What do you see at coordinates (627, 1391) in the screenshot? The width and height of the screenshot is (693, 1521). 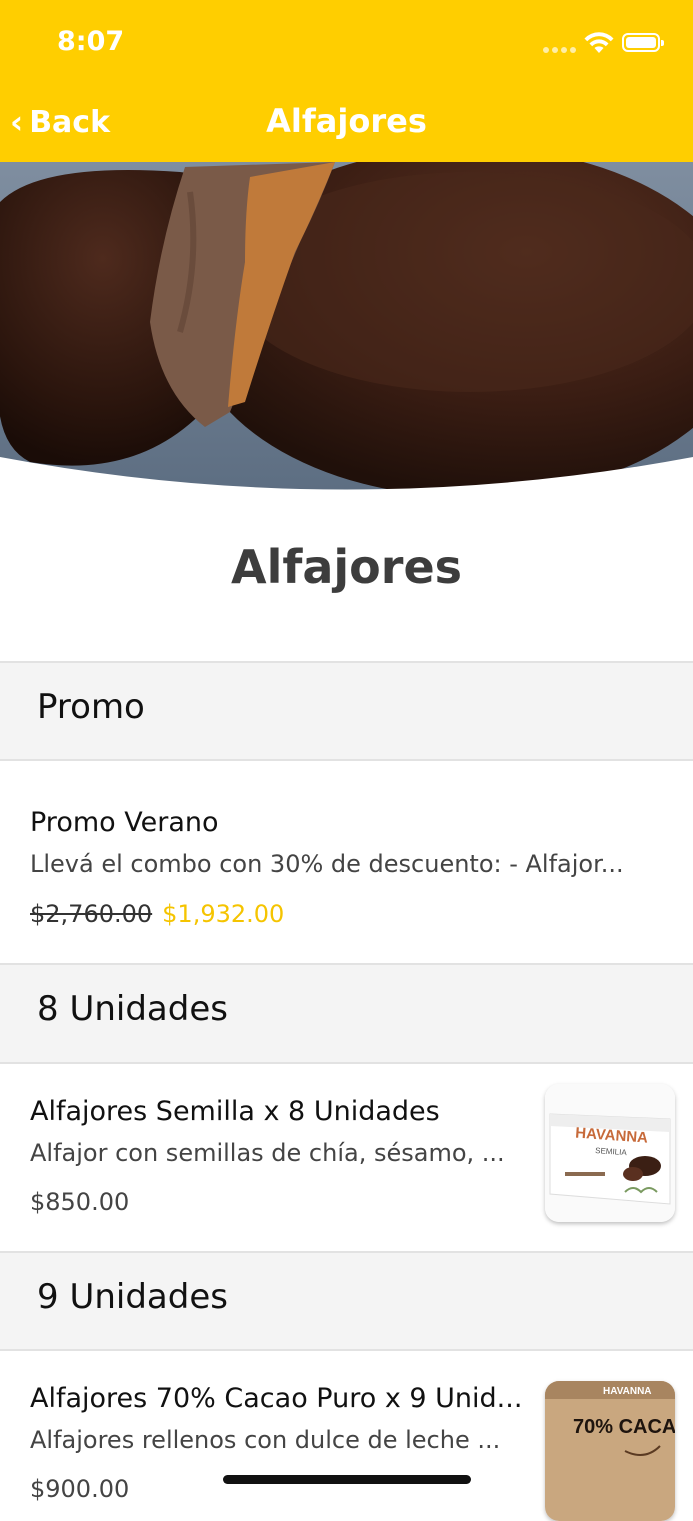 I see `thumb-brand-text: HAVANNA` at bounding box center [627, 1391].